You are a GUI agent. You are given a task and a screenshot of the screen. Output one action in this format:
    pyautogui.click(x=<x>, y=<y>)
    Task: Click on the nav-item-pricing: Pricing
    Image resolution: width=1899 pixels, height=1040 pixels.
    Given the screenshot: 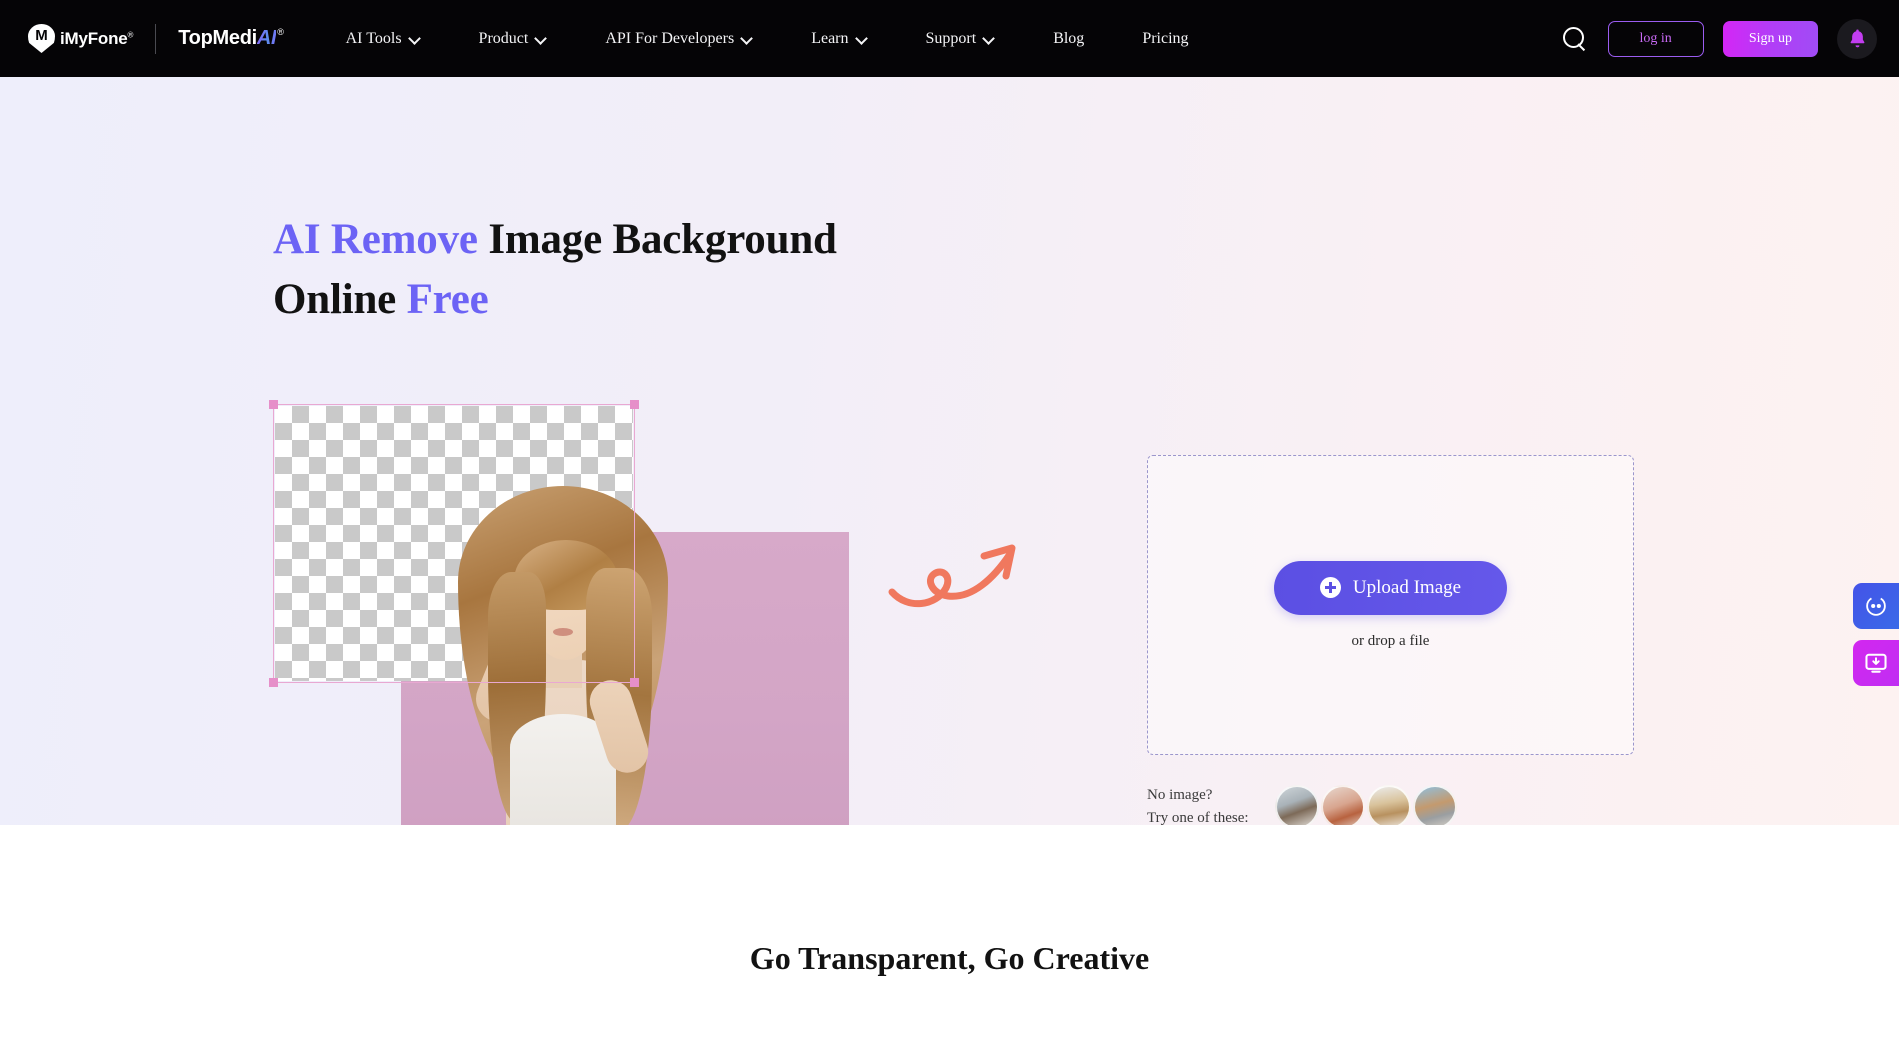 What is the action you would take?
    pyautogui.click(x=1165, y=39)
    